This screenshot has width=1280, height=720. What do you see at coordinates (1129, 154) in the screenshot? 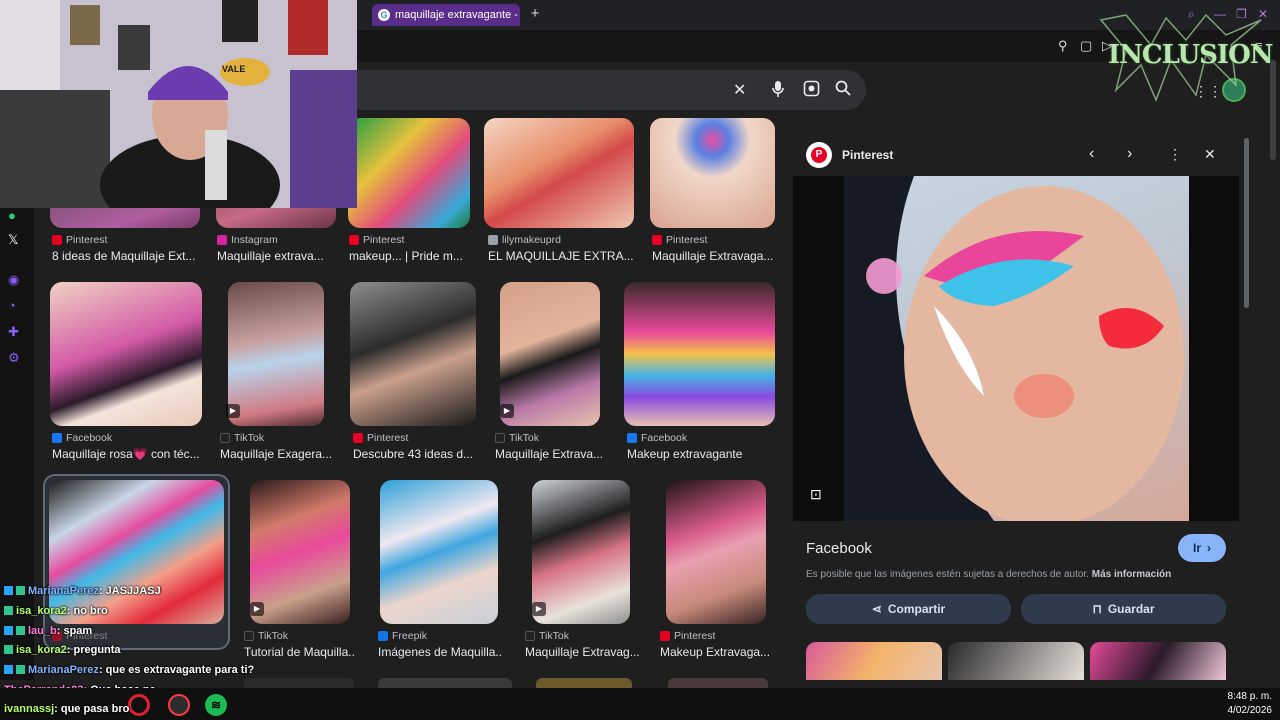
I see `next-icon: ›` at bounding box center [1129, 154].